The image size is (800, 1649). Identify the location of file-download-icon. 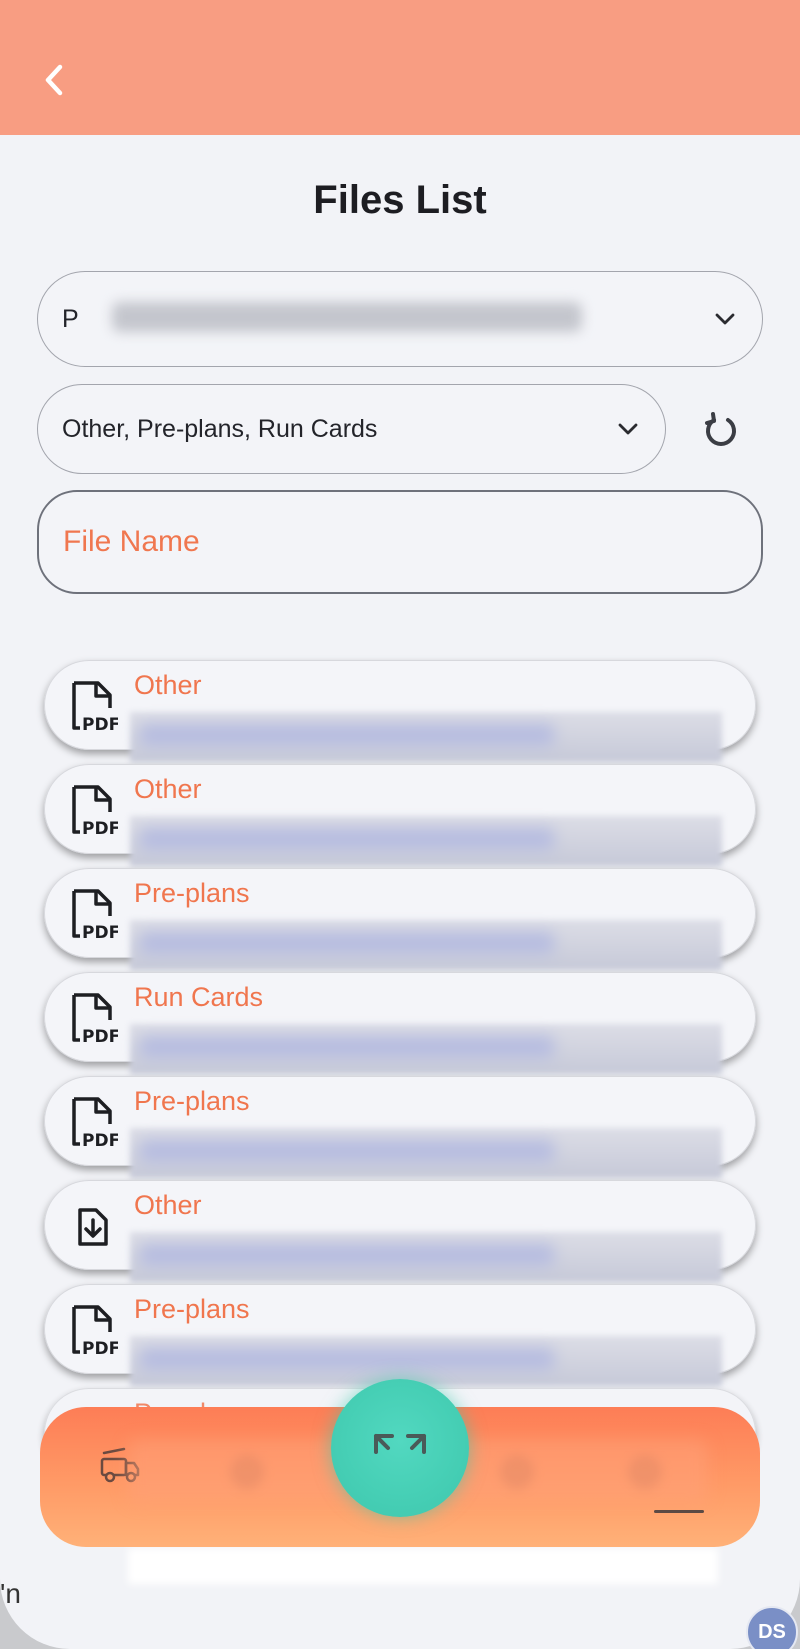
(93, 1227).